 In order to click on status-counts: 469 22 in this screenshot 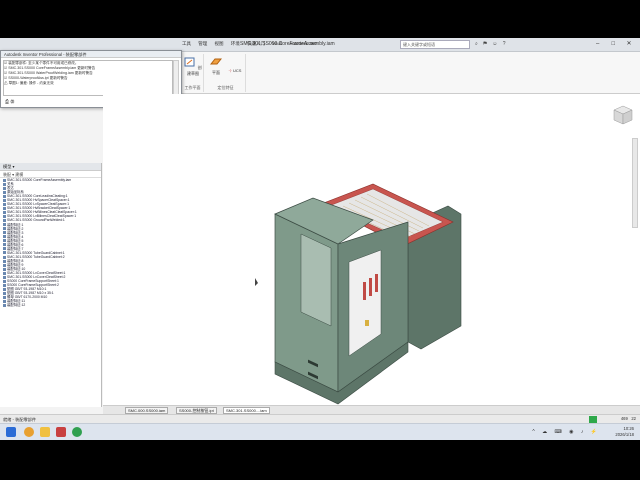, I will do `click(628, 418)`.